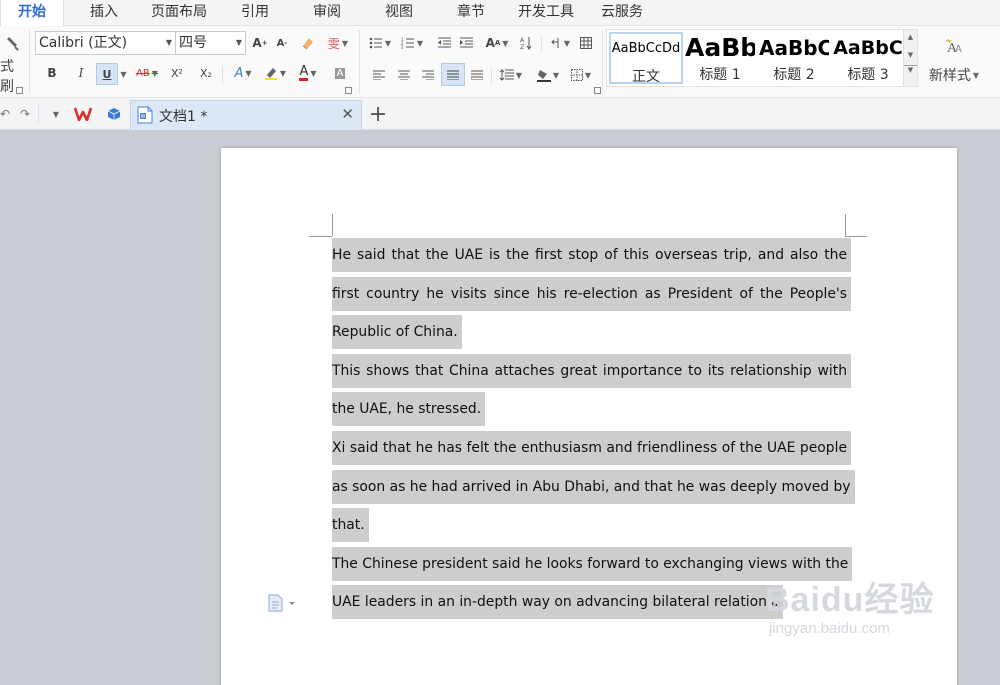  What do you see at coordinates (260, 43) in the screenshot?
I see `grow-font-icon: A +` at bounding box center [260, 43].